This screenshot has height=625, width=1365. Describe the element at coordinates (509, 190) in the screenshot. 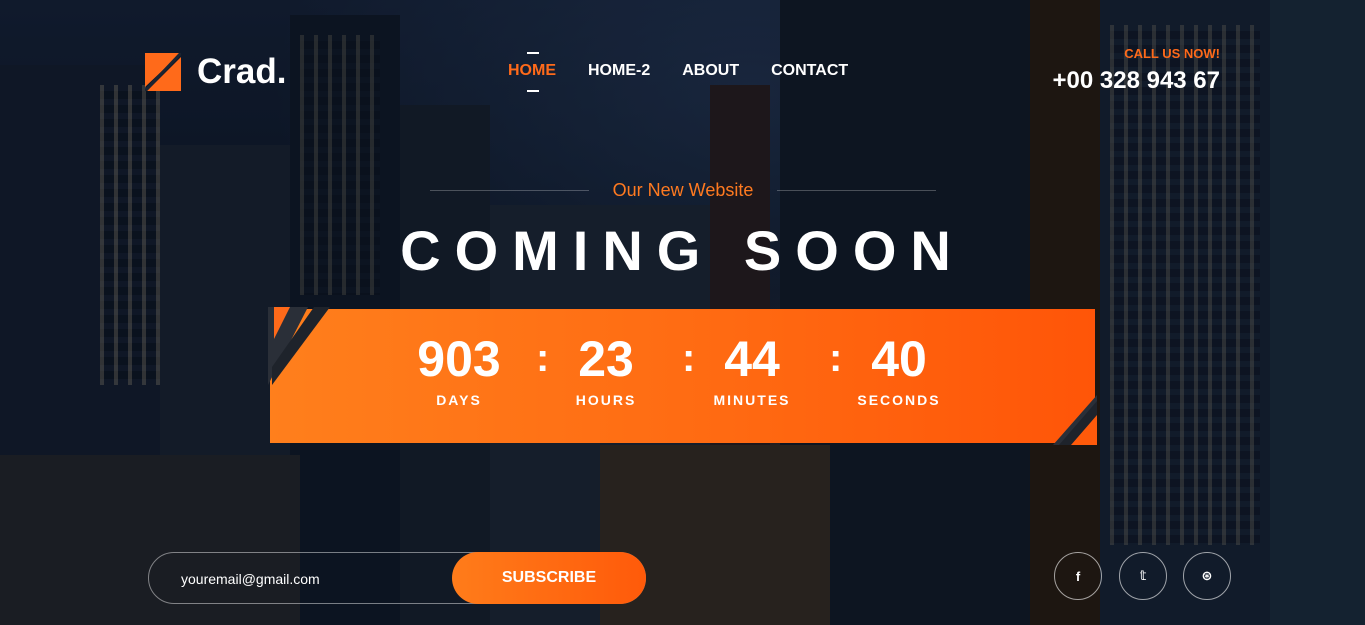

I see `divider-left` at that location.